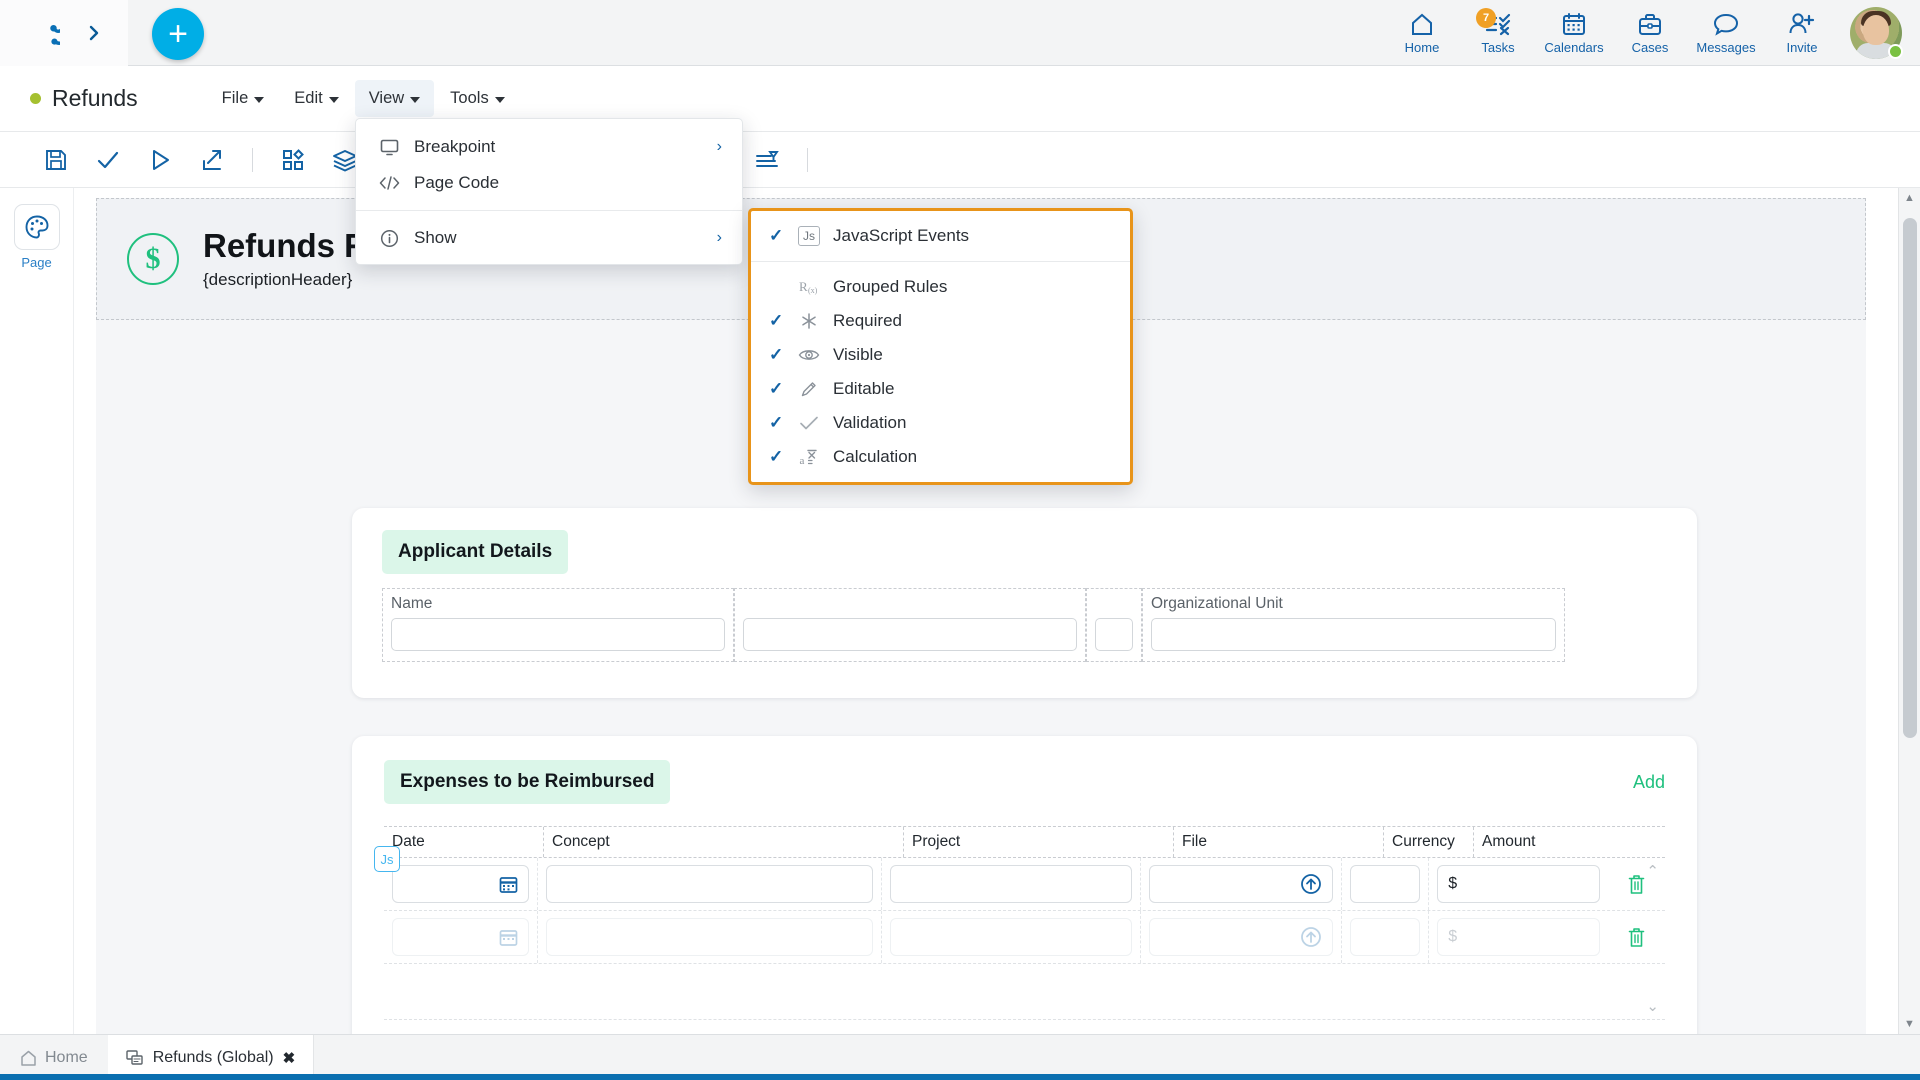  I want to click on palette-icon, so click(36, 227).